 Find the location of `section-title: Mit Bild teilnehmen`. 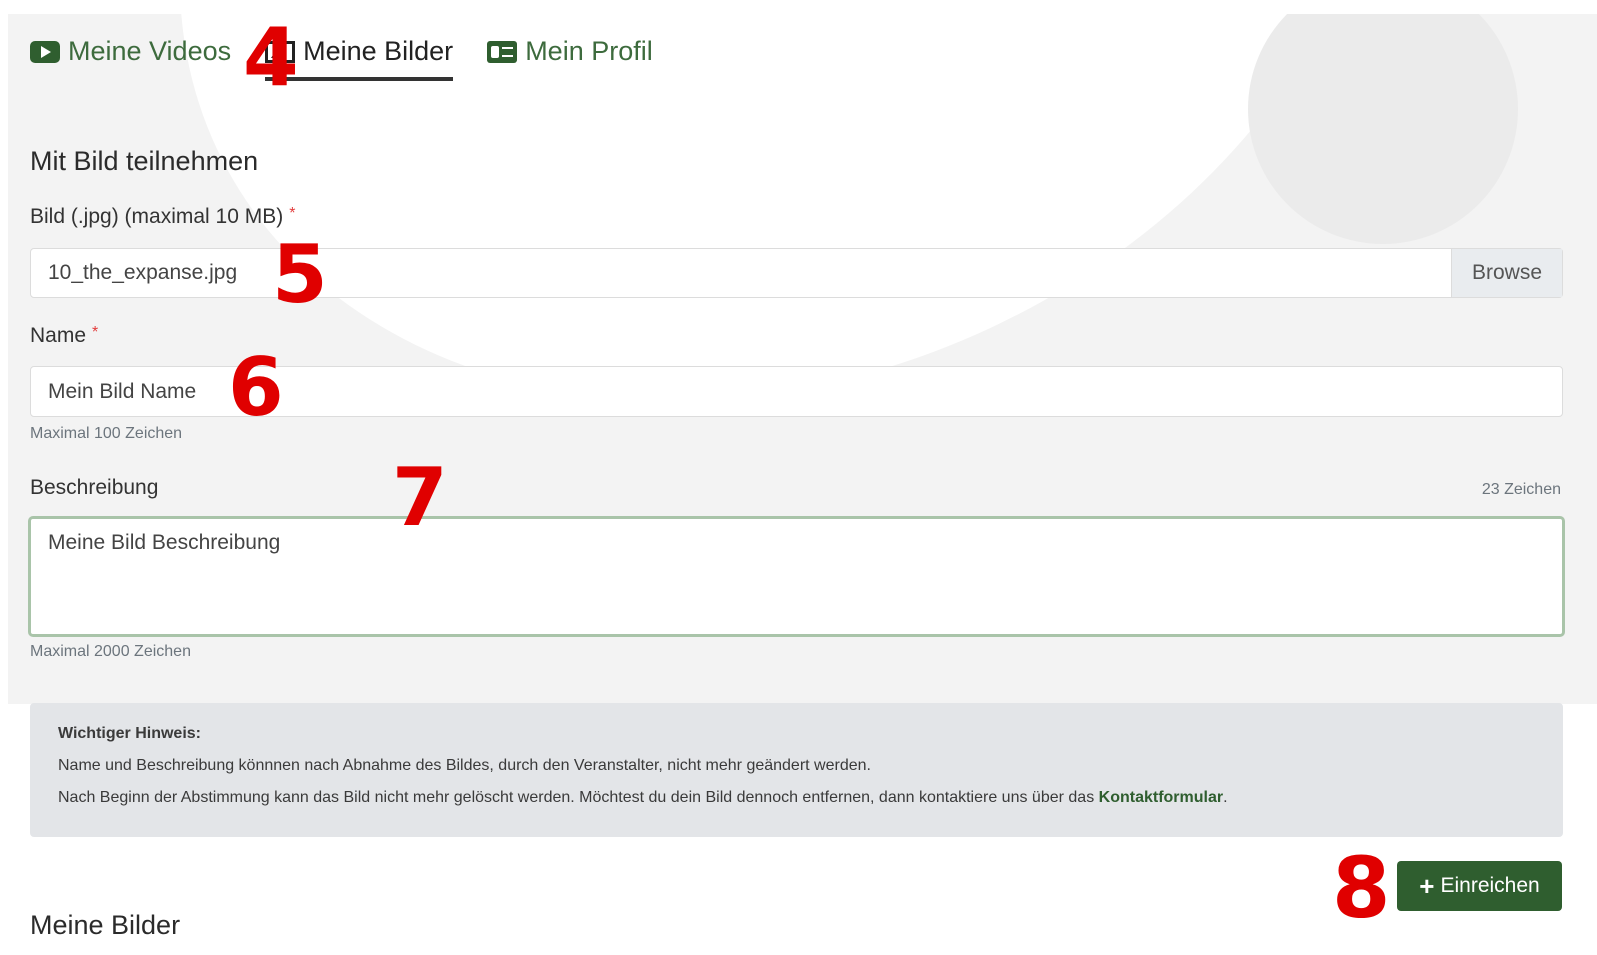

section-title: Mit Bild teilnehmen is located at coordinates (144, 161).